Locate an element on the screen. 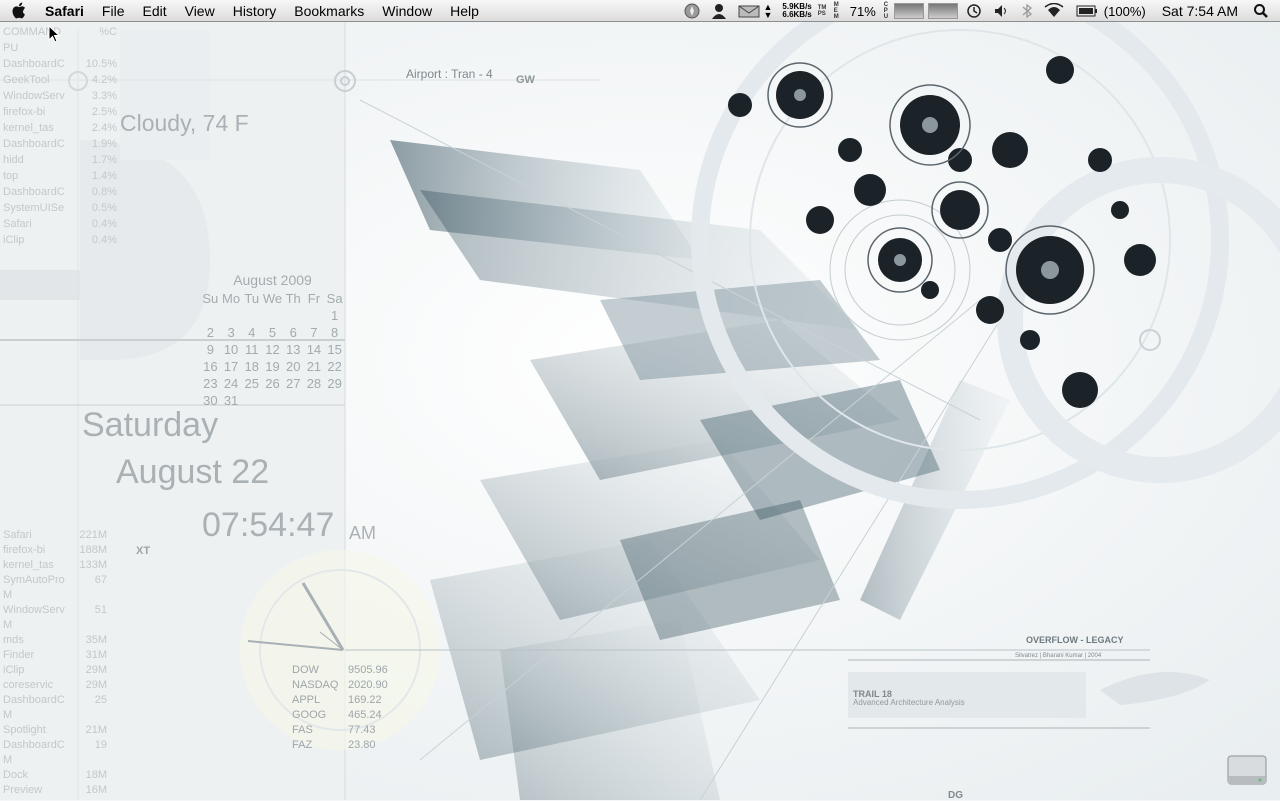  spotlight-icon is located at coordinates (1264, 11).